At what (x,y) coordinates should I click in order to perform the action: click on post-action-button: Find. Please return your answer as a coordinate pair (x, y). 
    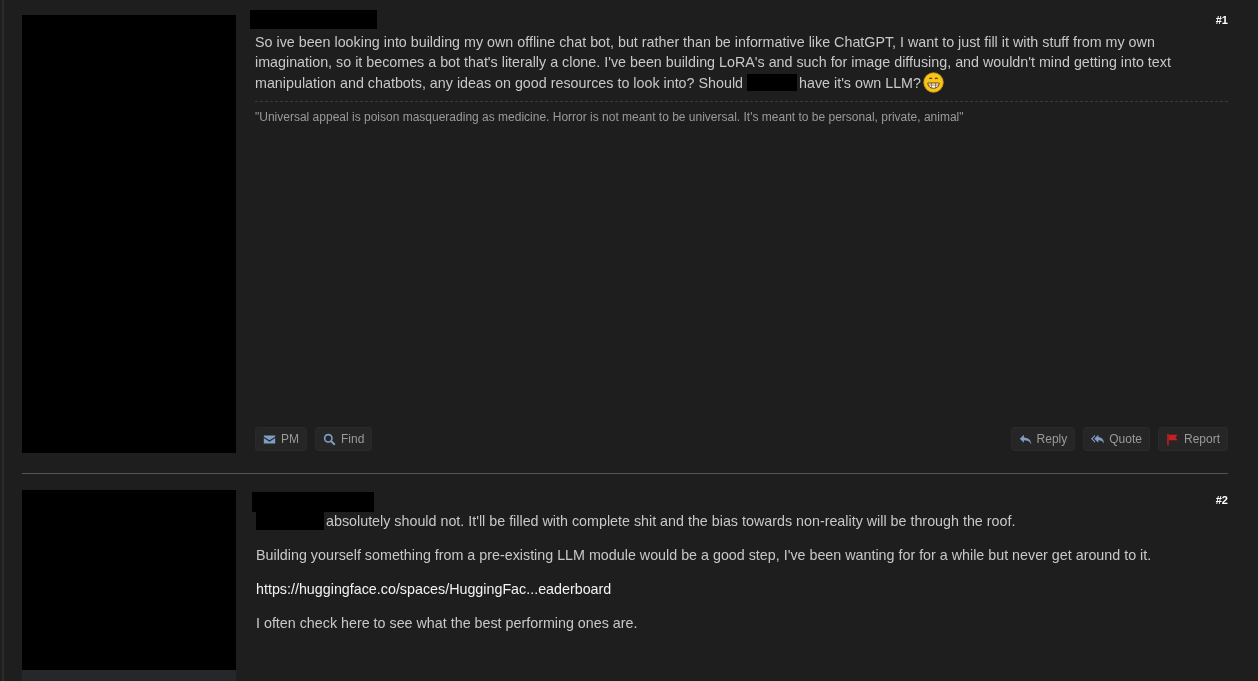
    Looking at the image, I should click on (344, 439).